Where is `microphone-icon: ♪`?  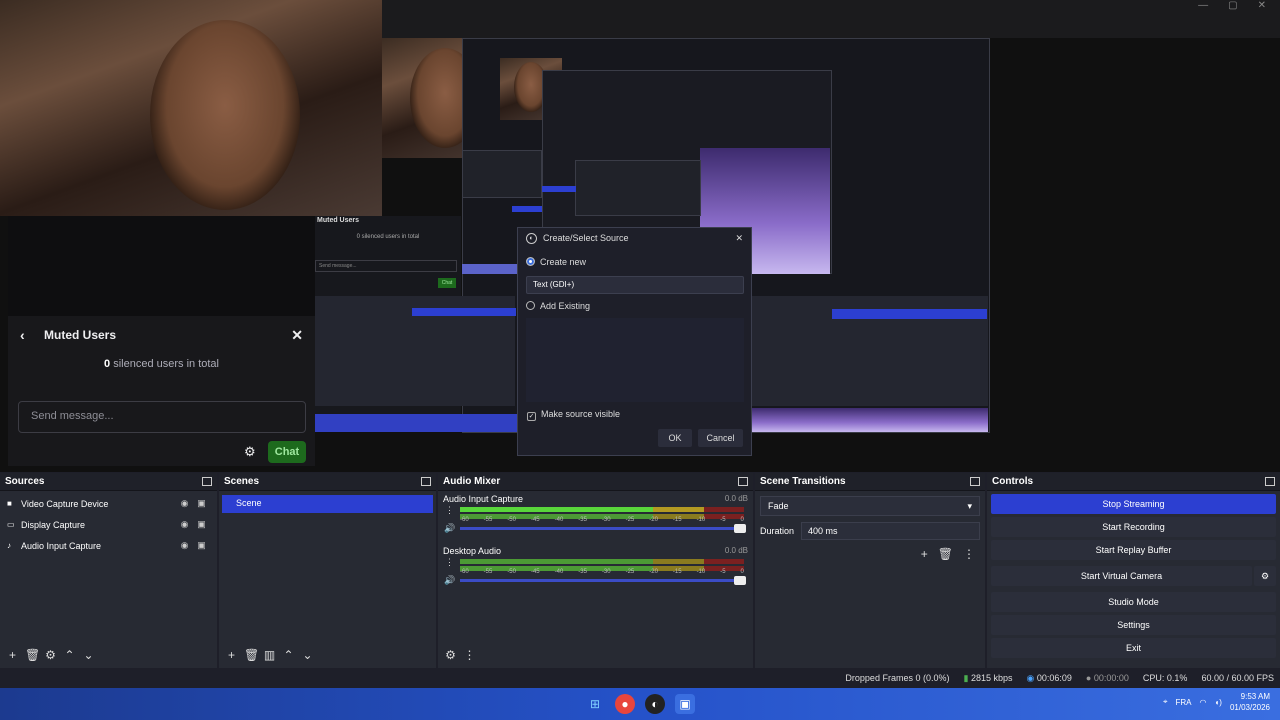
microphone-icon: ♪ is located at coordinates (9, 545).